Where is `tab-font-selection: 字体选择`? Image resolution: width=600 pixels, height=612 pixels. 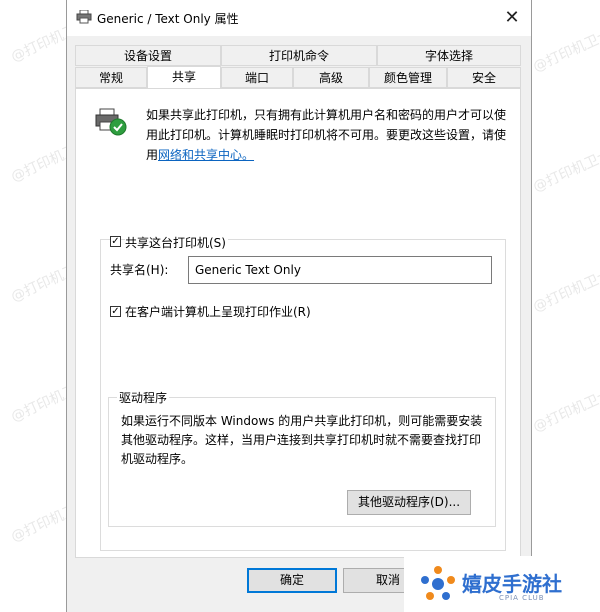
tab-font-selection: 字体选择 is located at coordinates (449, 55).